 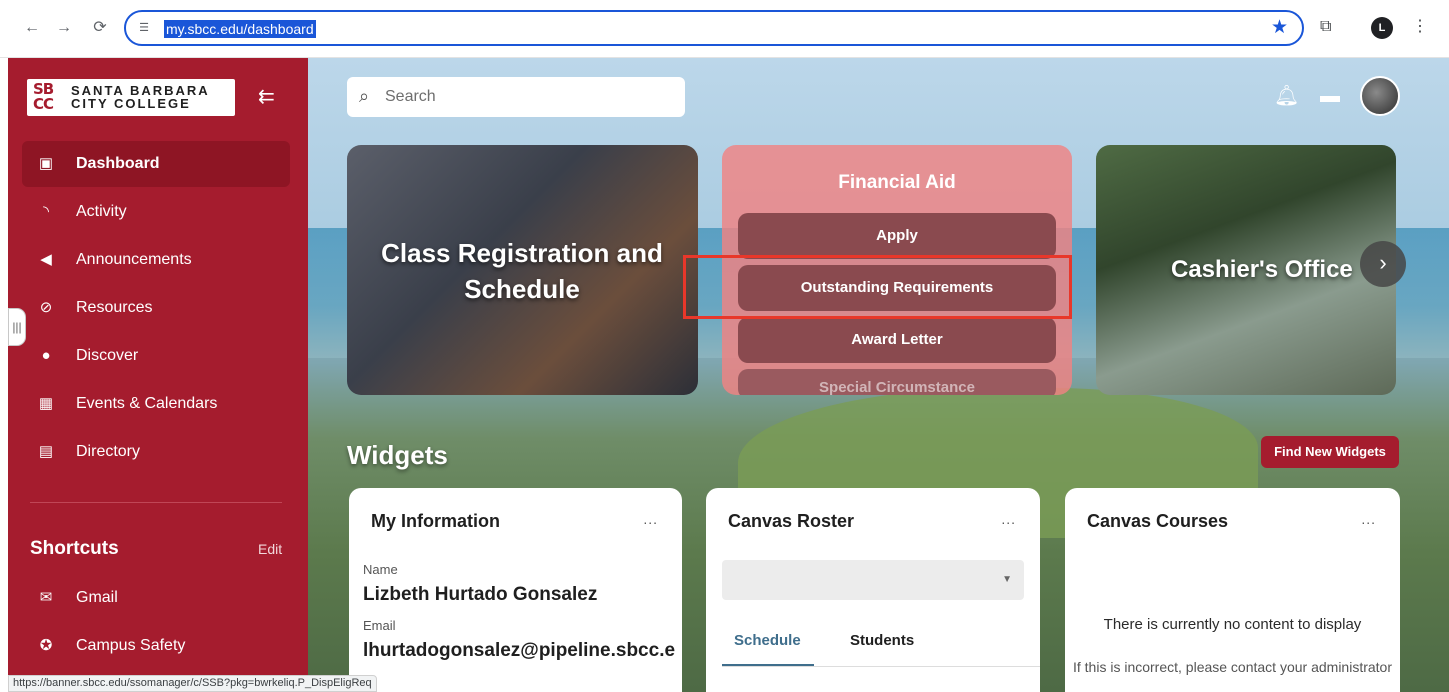 I want to click on apply-button: Apply, so click(x=897, y=236).